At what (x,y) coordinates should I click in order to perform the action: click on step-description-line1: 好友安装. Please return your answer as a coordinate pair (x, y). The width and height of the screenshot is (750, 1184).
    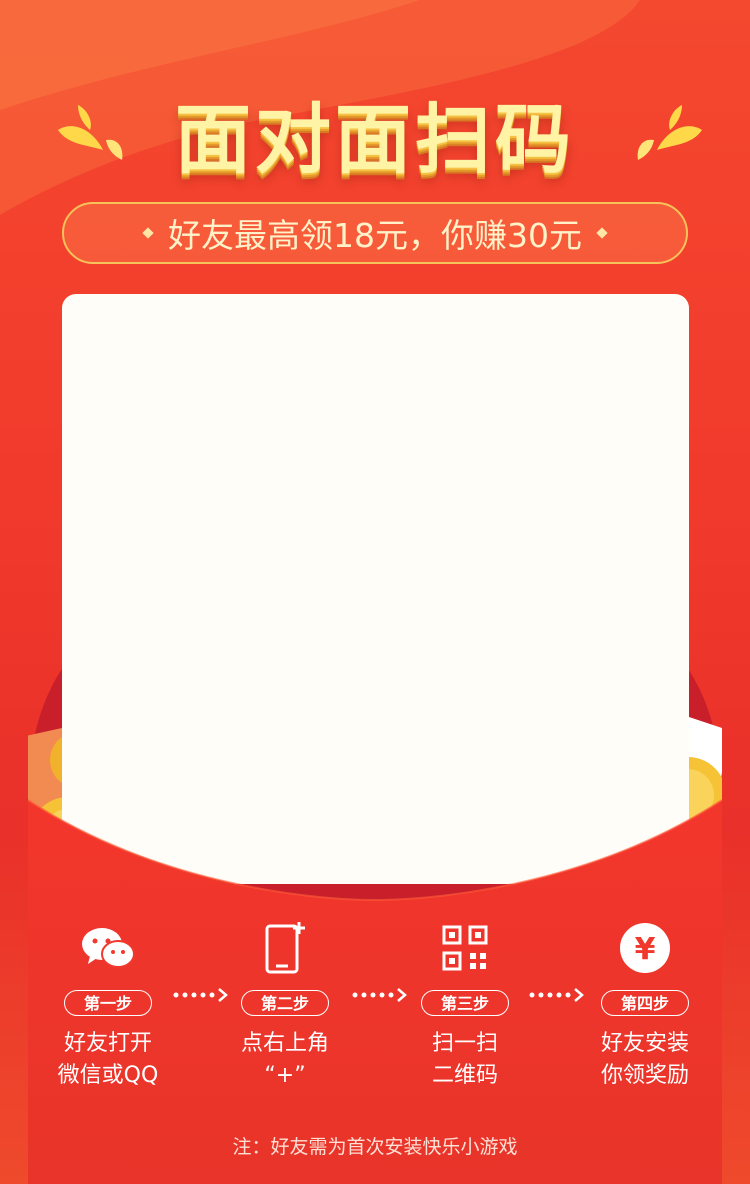
    Looking at the image, I should click on (644, 1043).